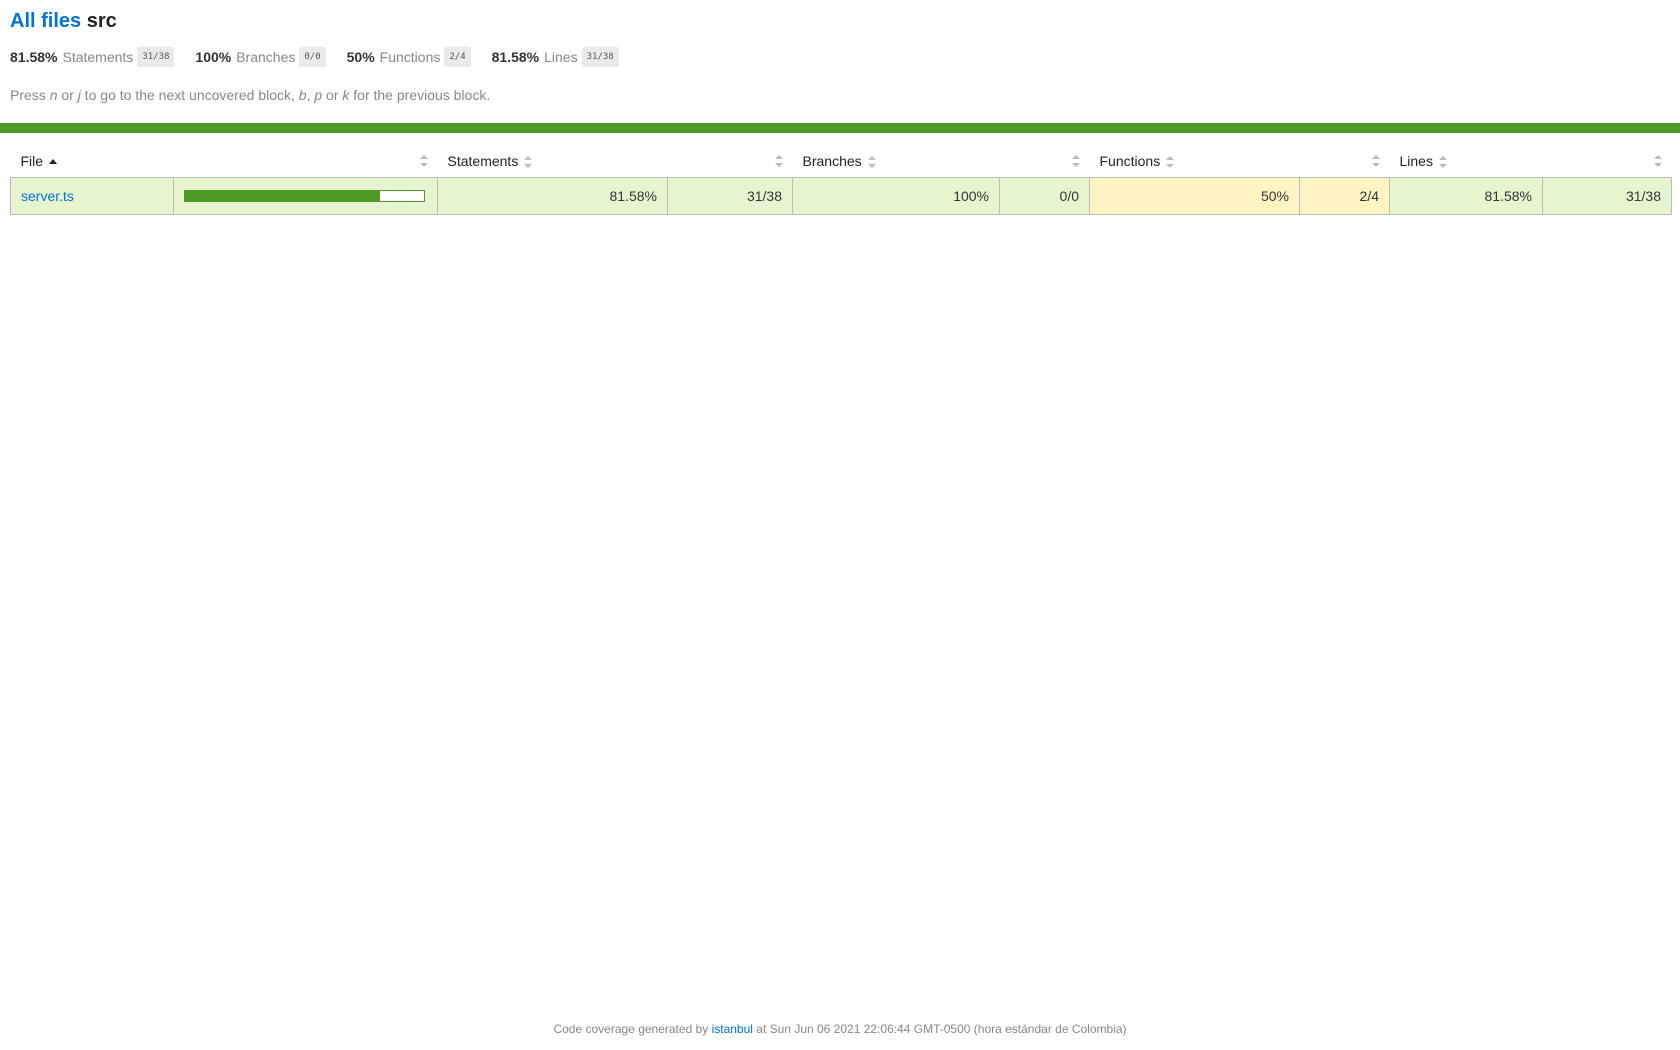  I want to click on summary-functions-fraction: 2/4, so click(457, 57).